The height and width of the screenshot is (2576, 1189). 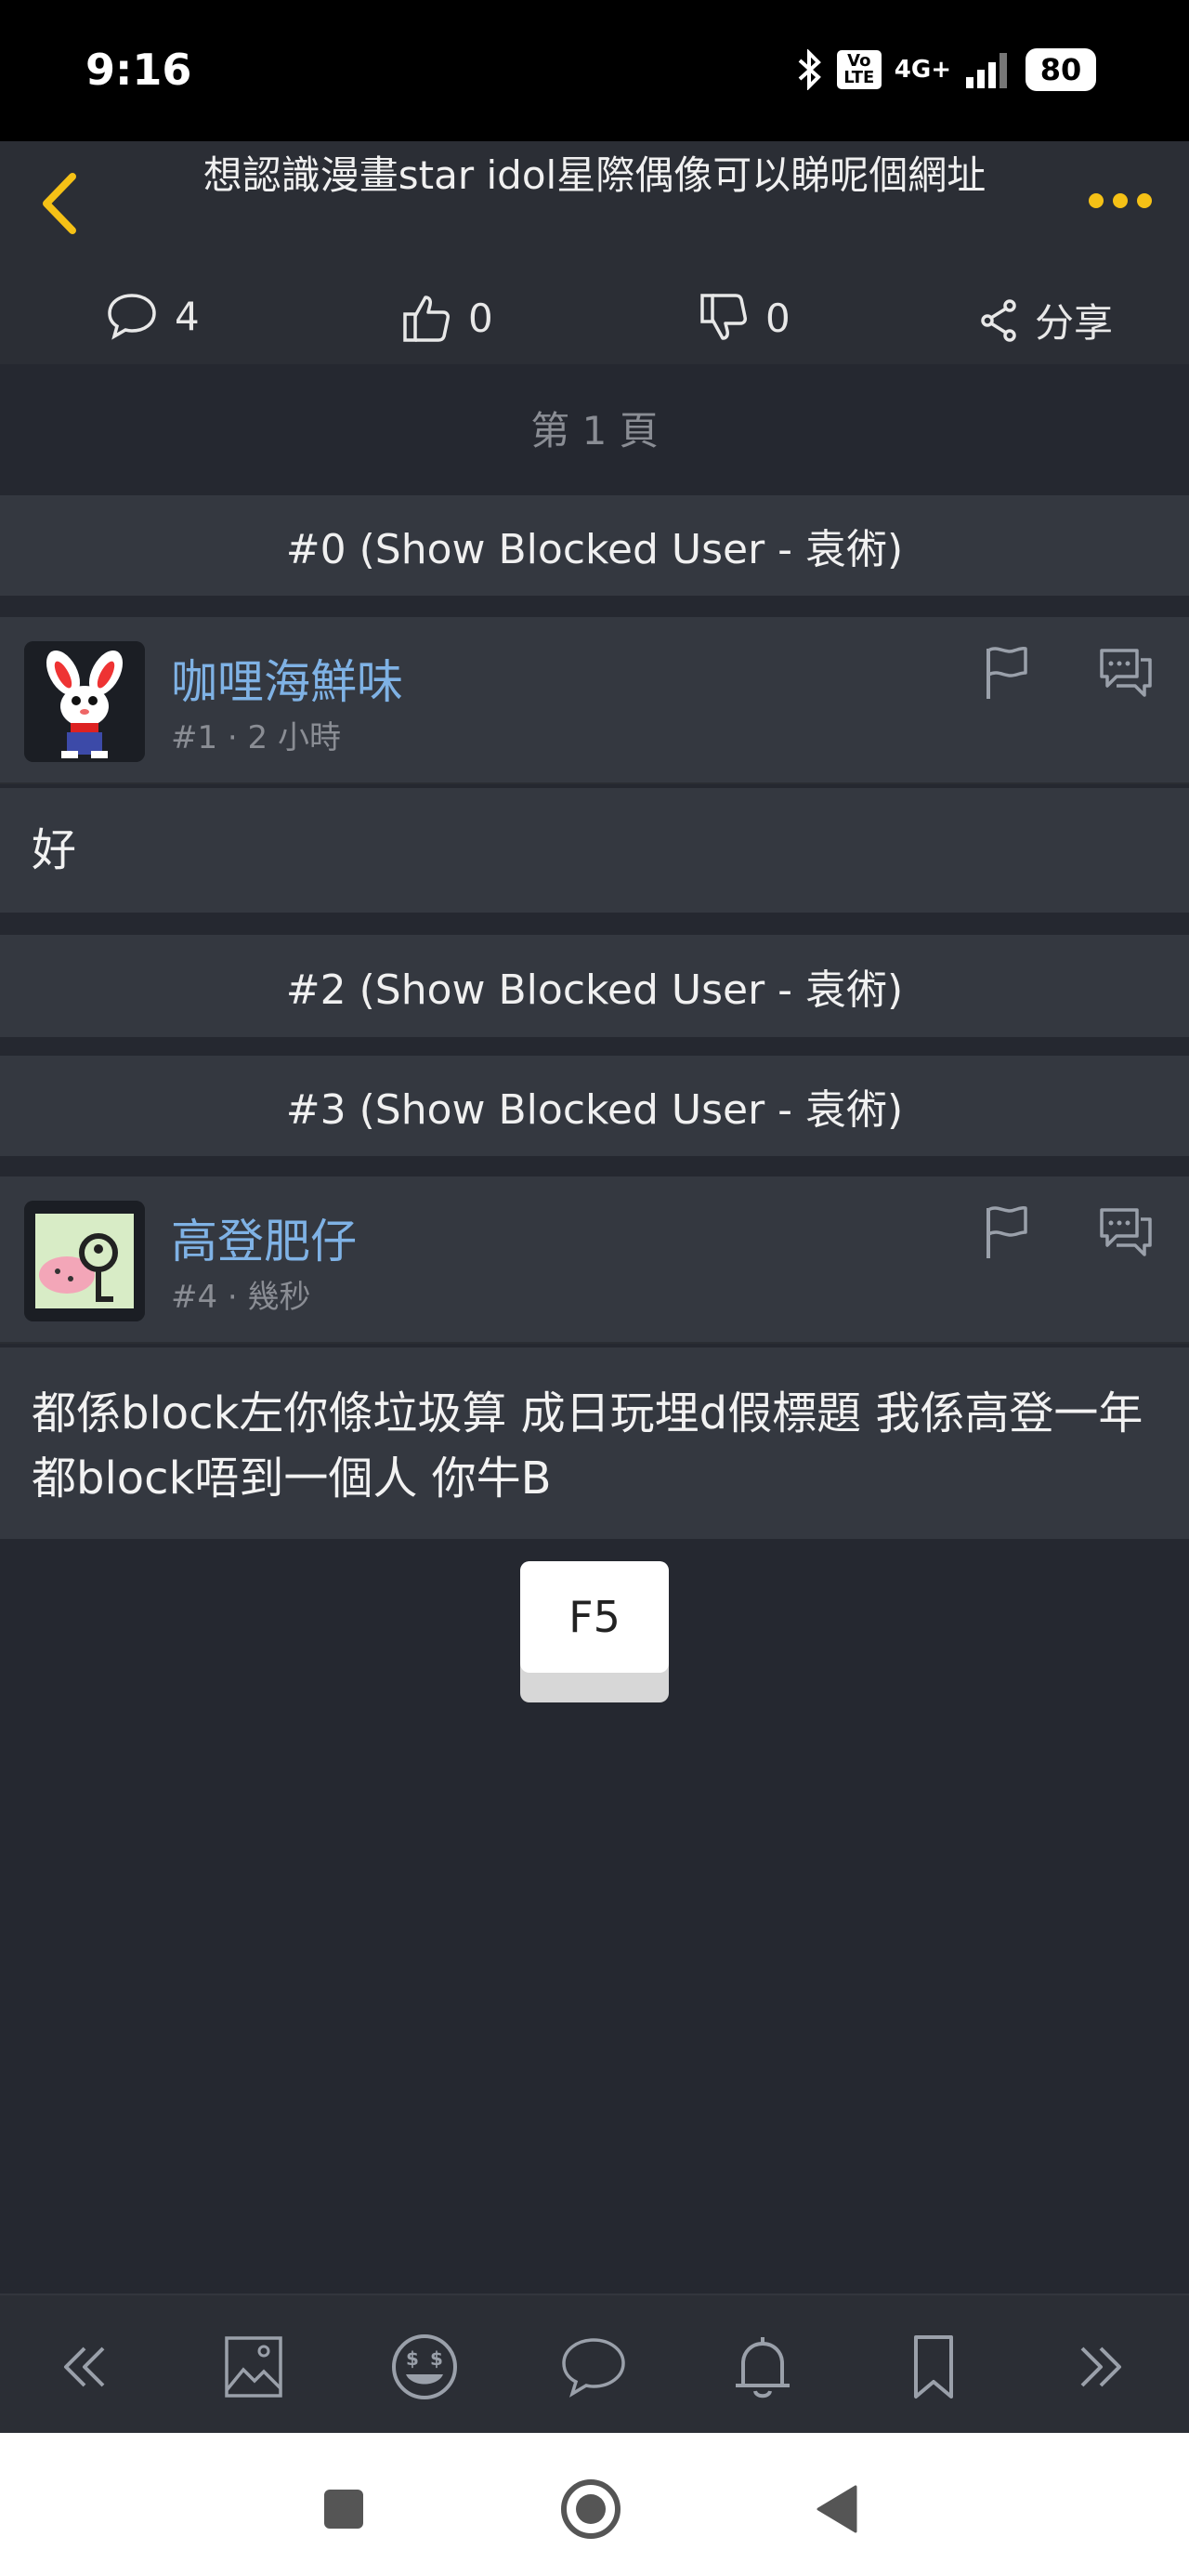 I want to click on battery-level: 80, so click(x=1061, y=69).